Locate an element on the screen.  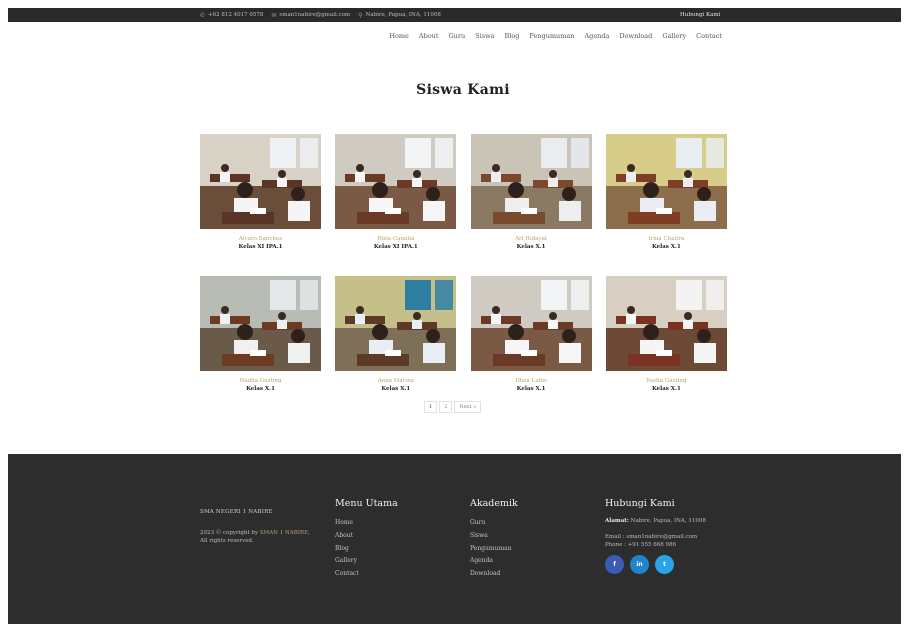
student-card: Irma Chaitra Kelas X.1 is located at coordinates (666, 205).